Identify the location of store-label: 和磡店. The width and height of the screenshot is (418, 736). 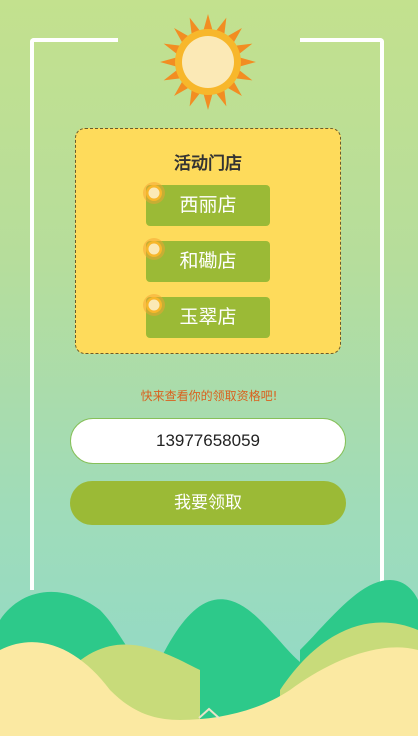
(208, 261).